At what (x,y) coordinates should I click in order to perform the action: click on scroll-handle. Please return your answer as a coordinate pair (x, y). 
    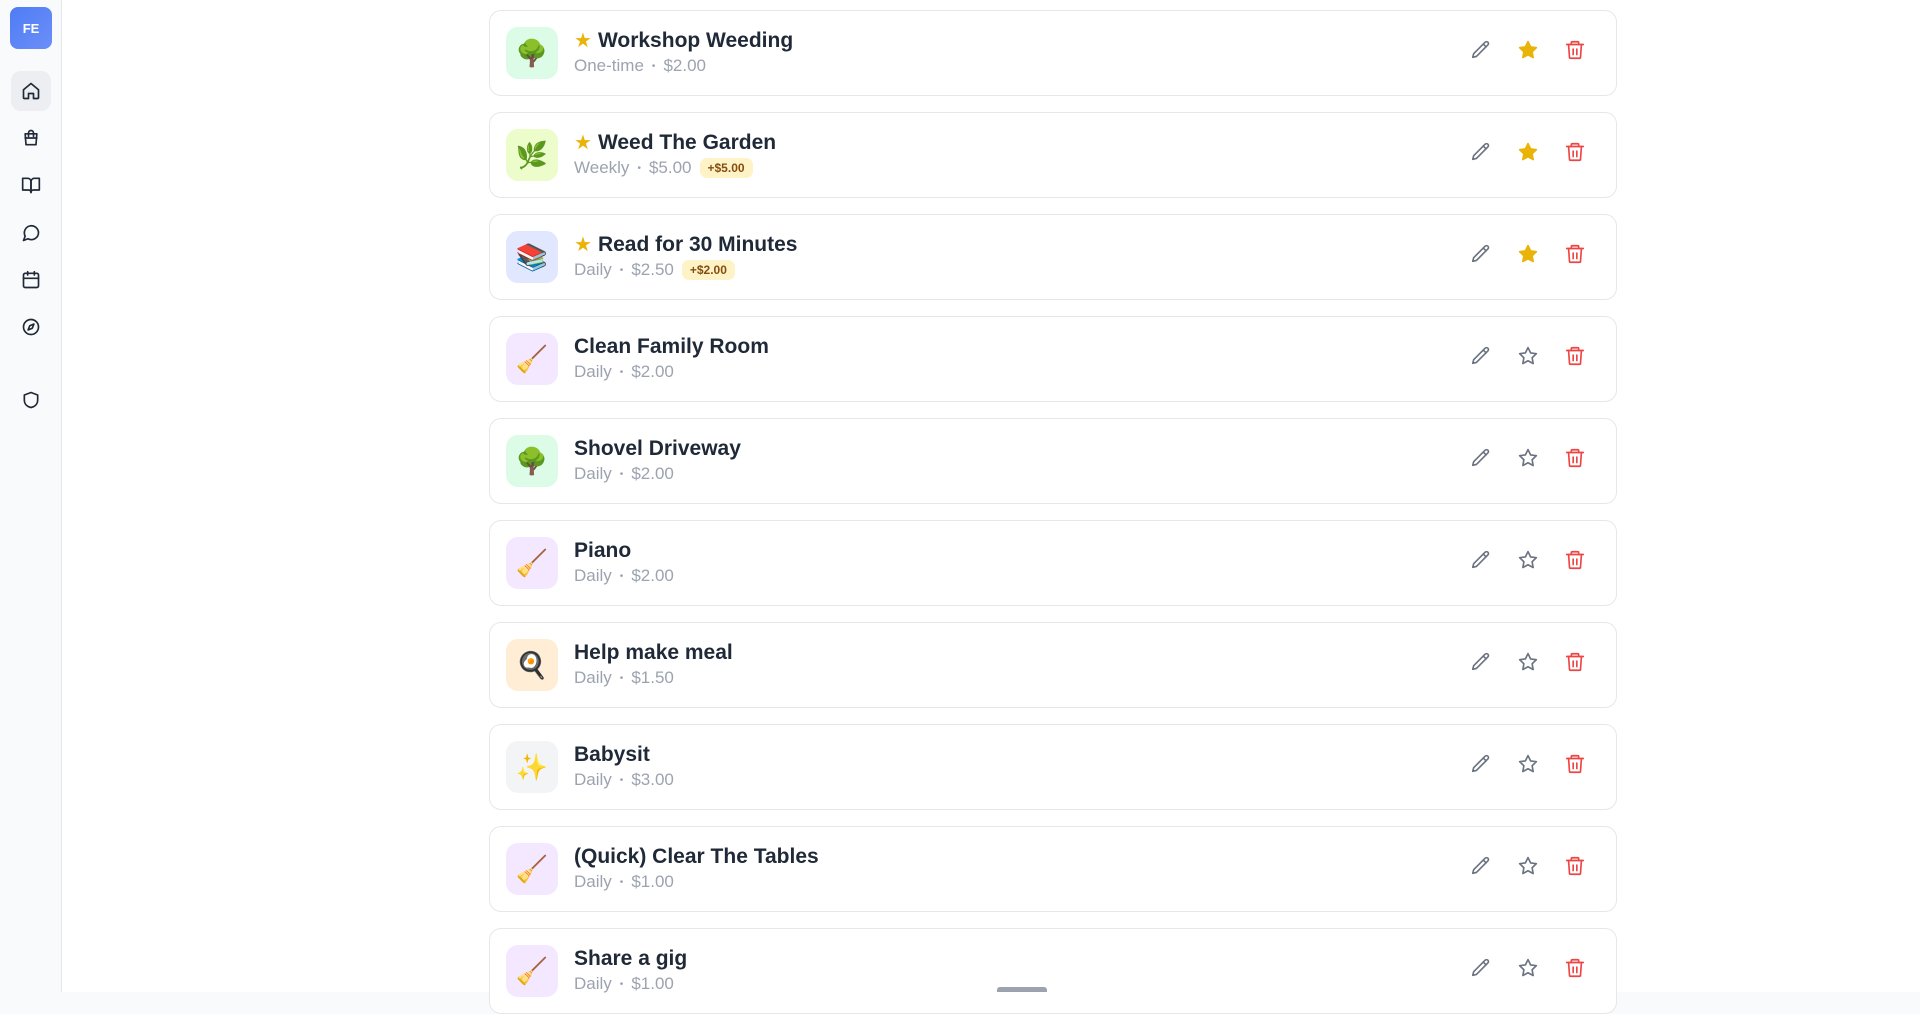
    Looking at the image, I should click on (1022, 989).